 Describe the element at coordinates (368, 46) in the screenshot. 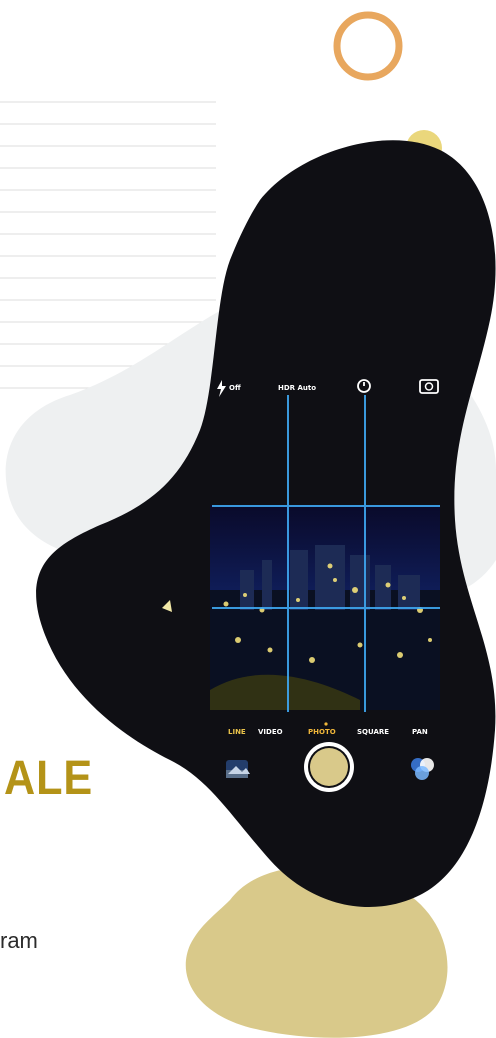

I see `ring-decoration` at that location.